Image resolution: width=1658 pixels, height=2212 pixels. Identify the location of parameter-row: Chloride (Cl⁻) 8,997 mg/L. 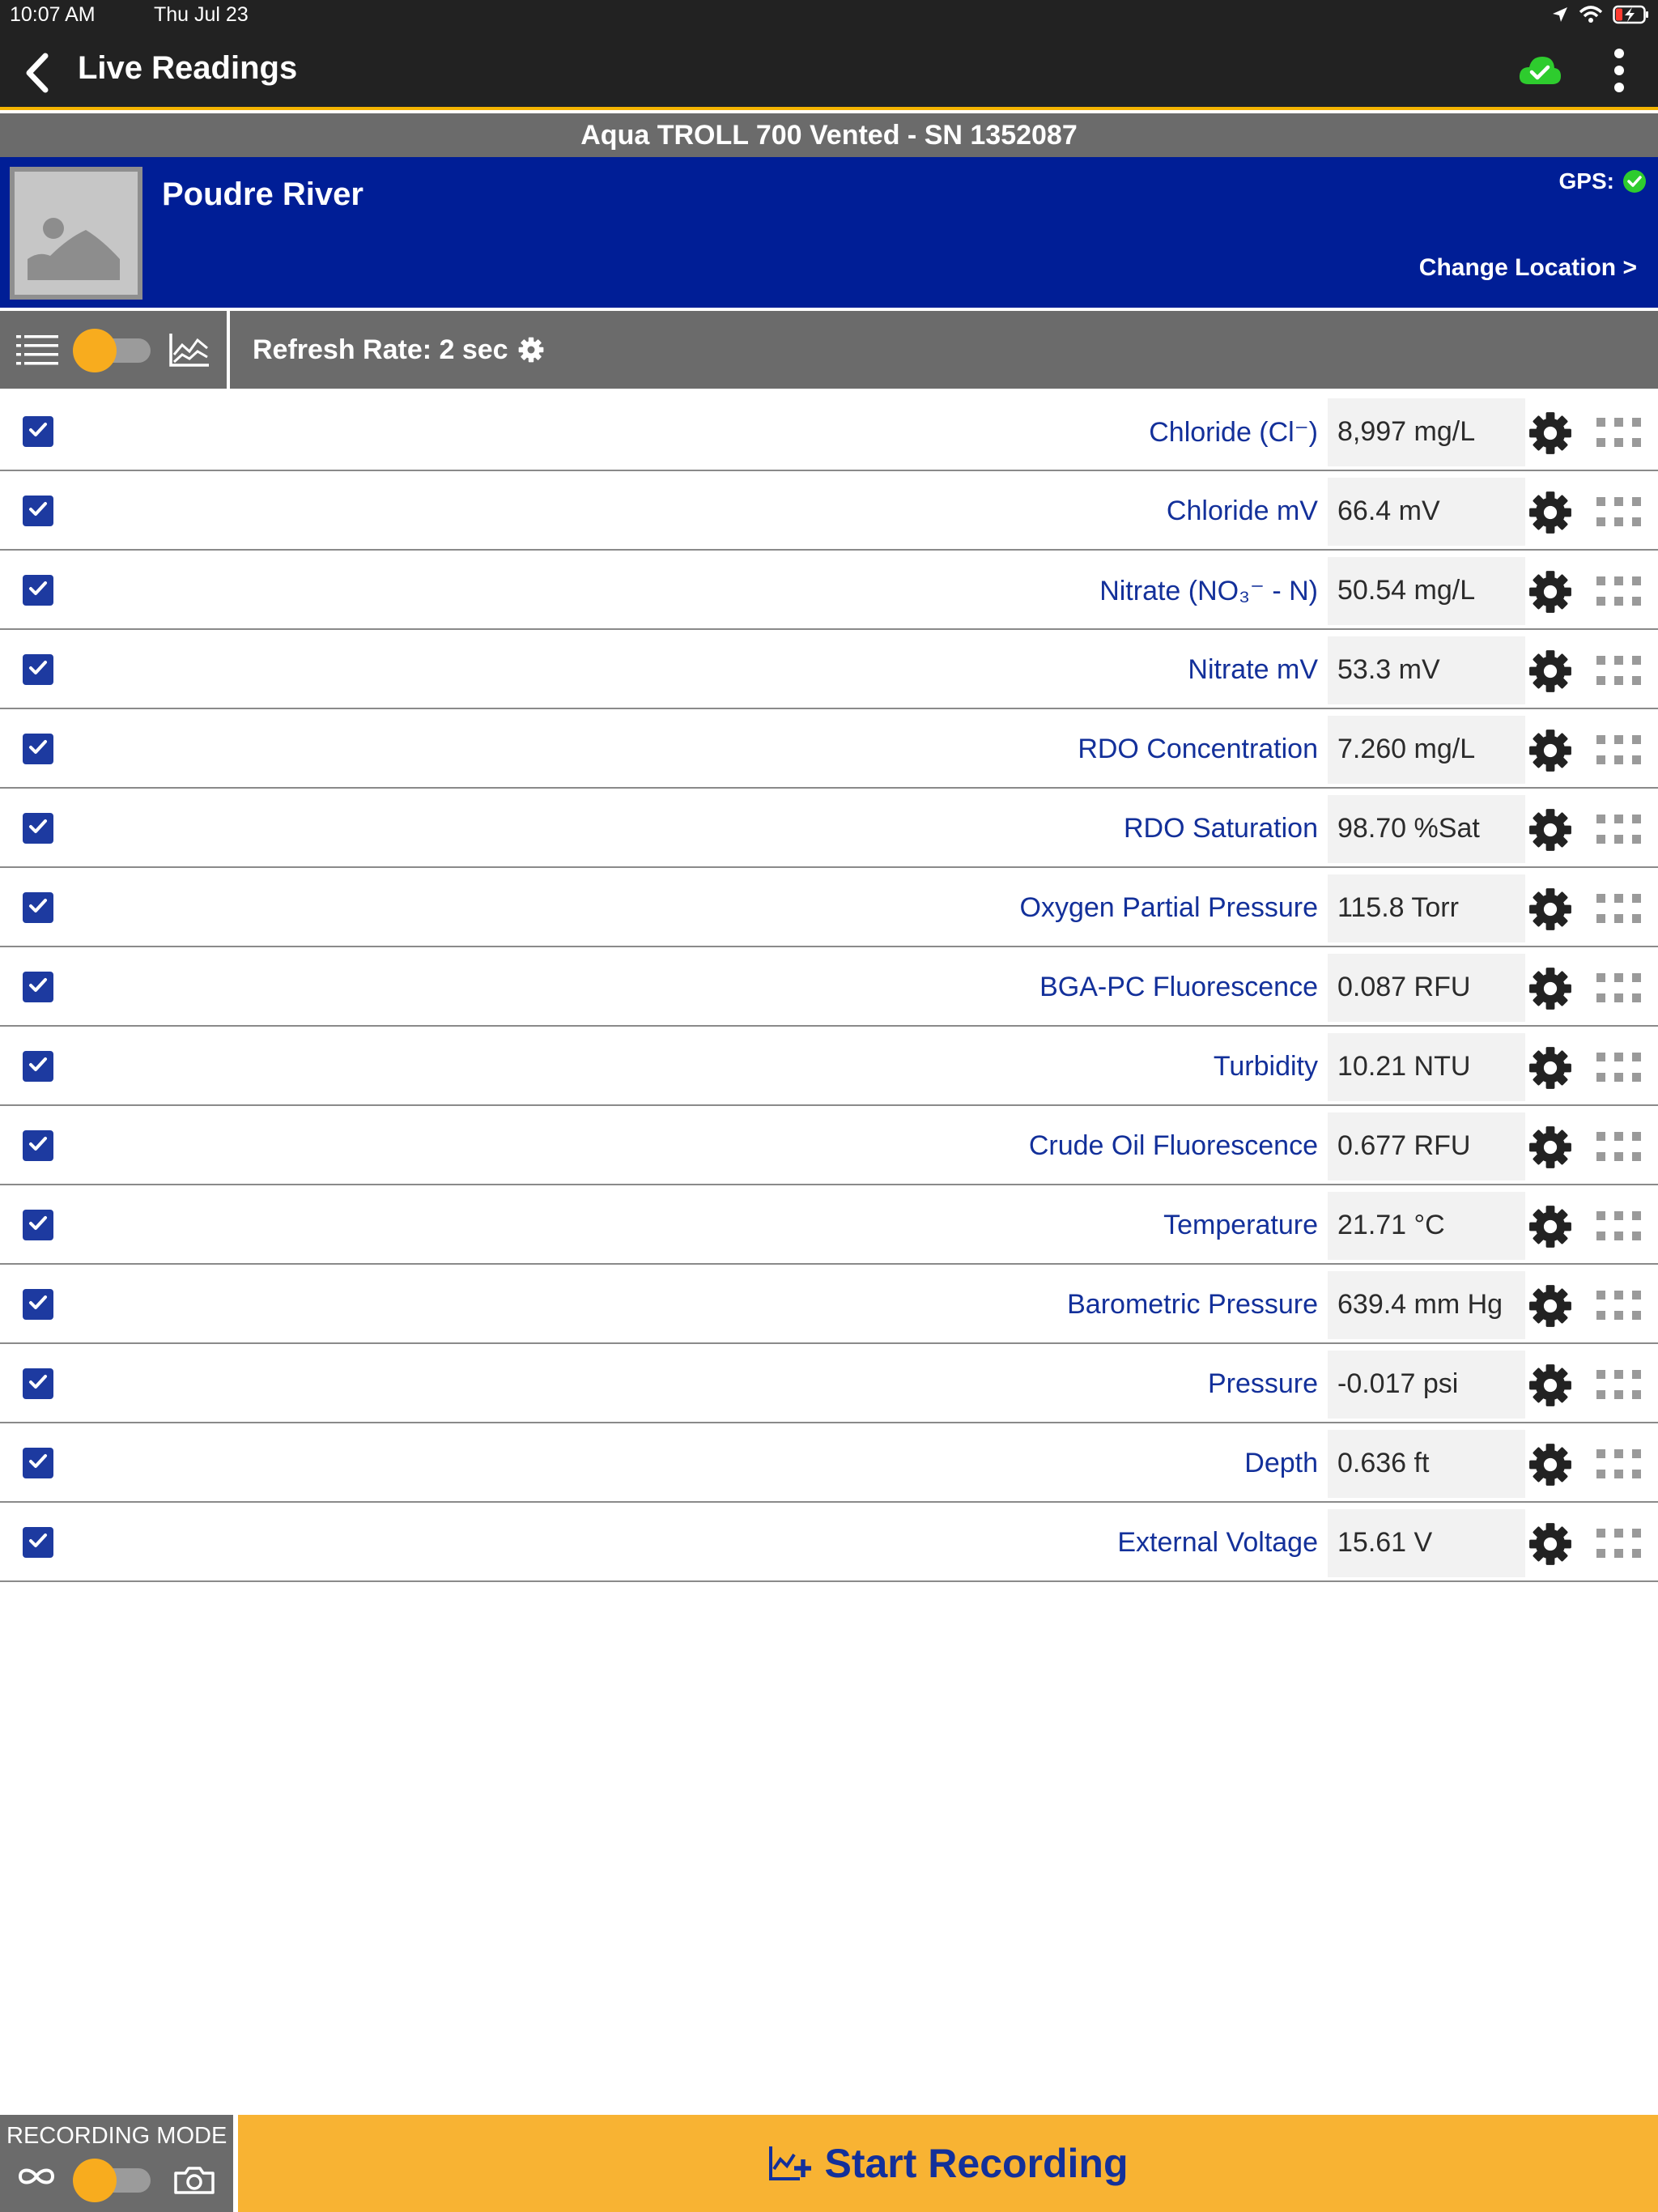
(829, 431).